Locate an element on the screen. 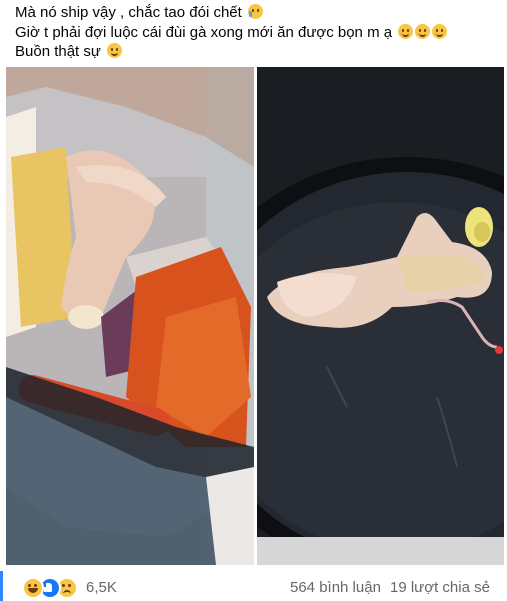  comments-count: 564 bình luận is located at coordinates (335, 587).